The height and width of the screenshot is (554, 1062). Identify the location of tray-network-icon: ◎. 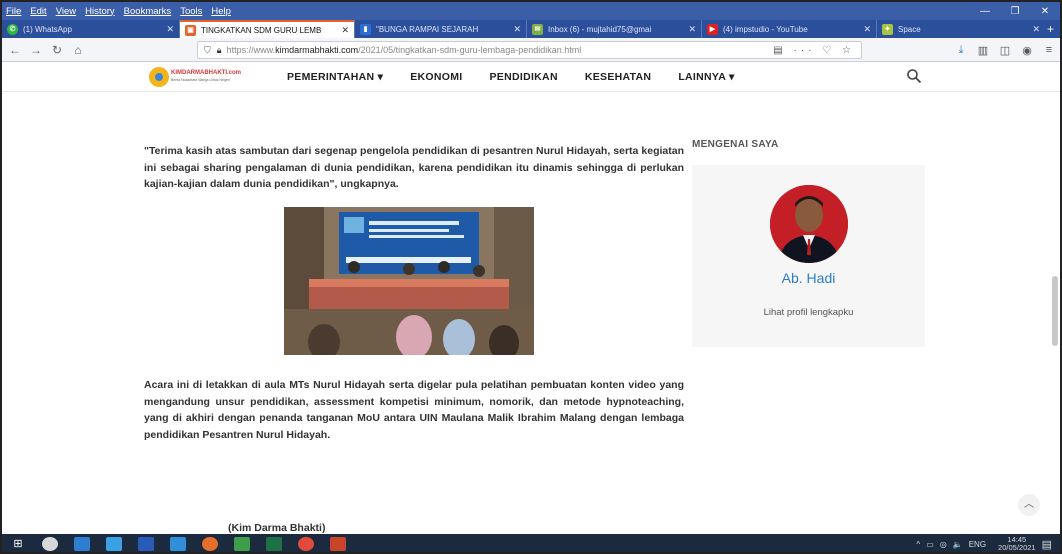
(943, 544).